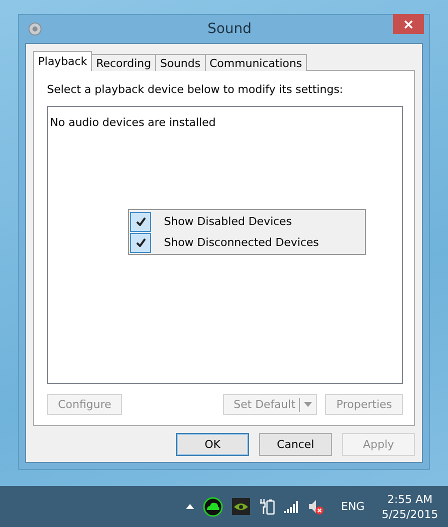 The height and width of the screenshot is (527, 448). What do you see at coordinates (190, 506) in the screenshot?
I see `tray-arrow-icon` at bounding box center [190, 506].